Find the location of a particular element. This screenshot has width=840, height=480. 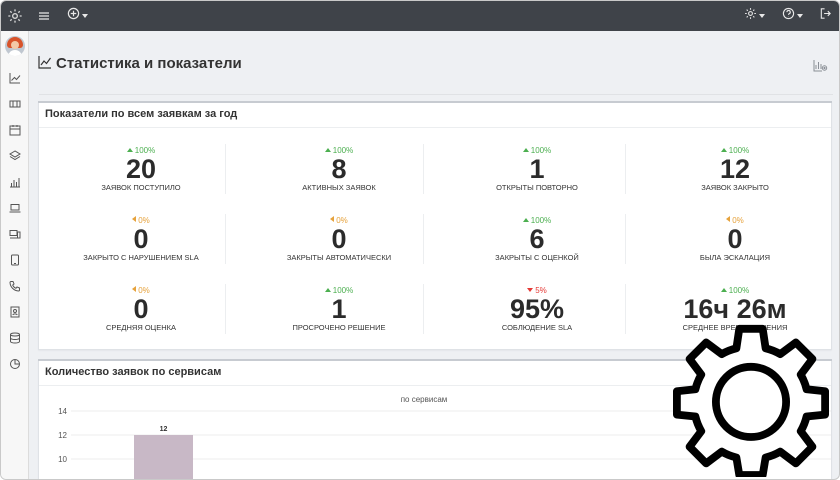

bar-chart-icon is located at coordinates (15, 182).